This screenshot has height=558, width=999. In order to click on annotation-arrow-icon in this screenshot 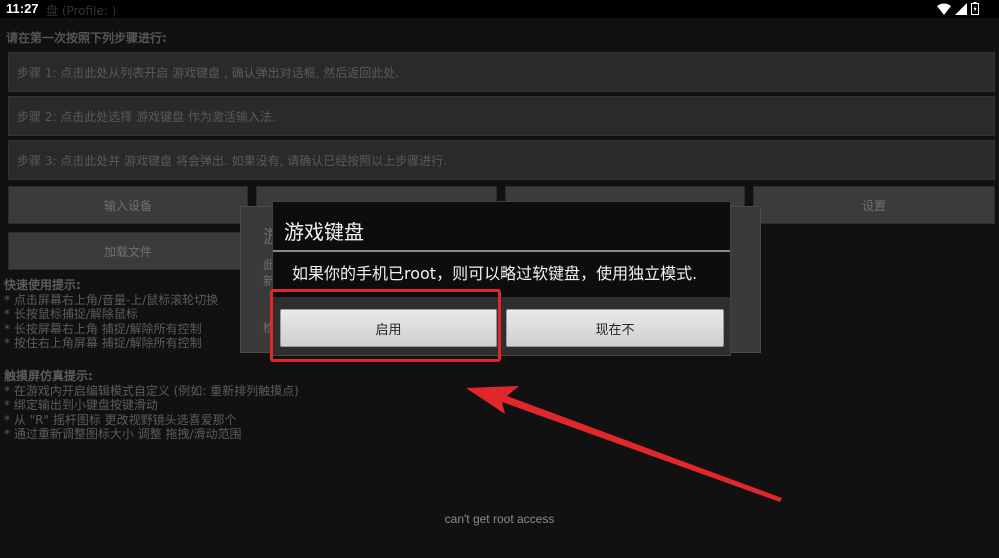, I will do `click(624, 444)`.